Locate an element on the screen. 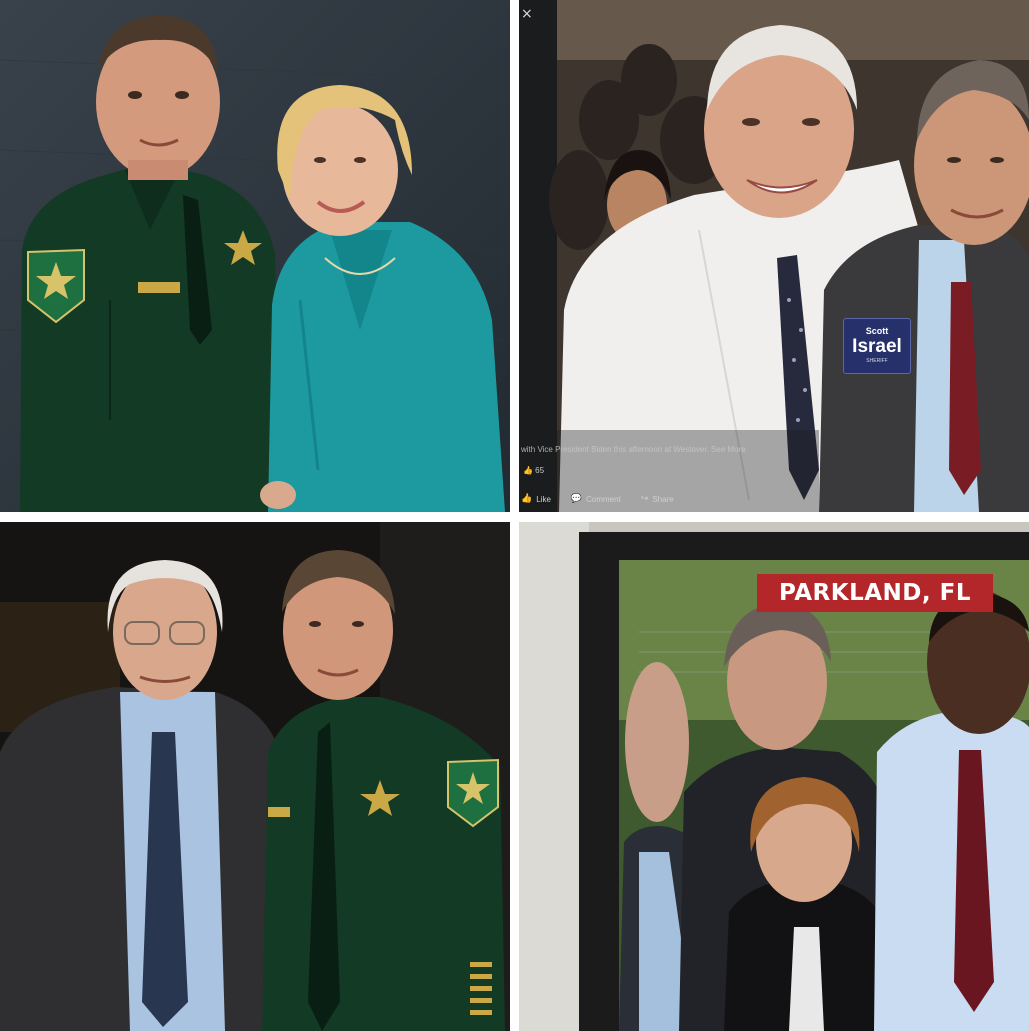 The height and width of the screenshot is (1031, 1029). comment-button: 💬 Comment is located at coordinates (595, 499).